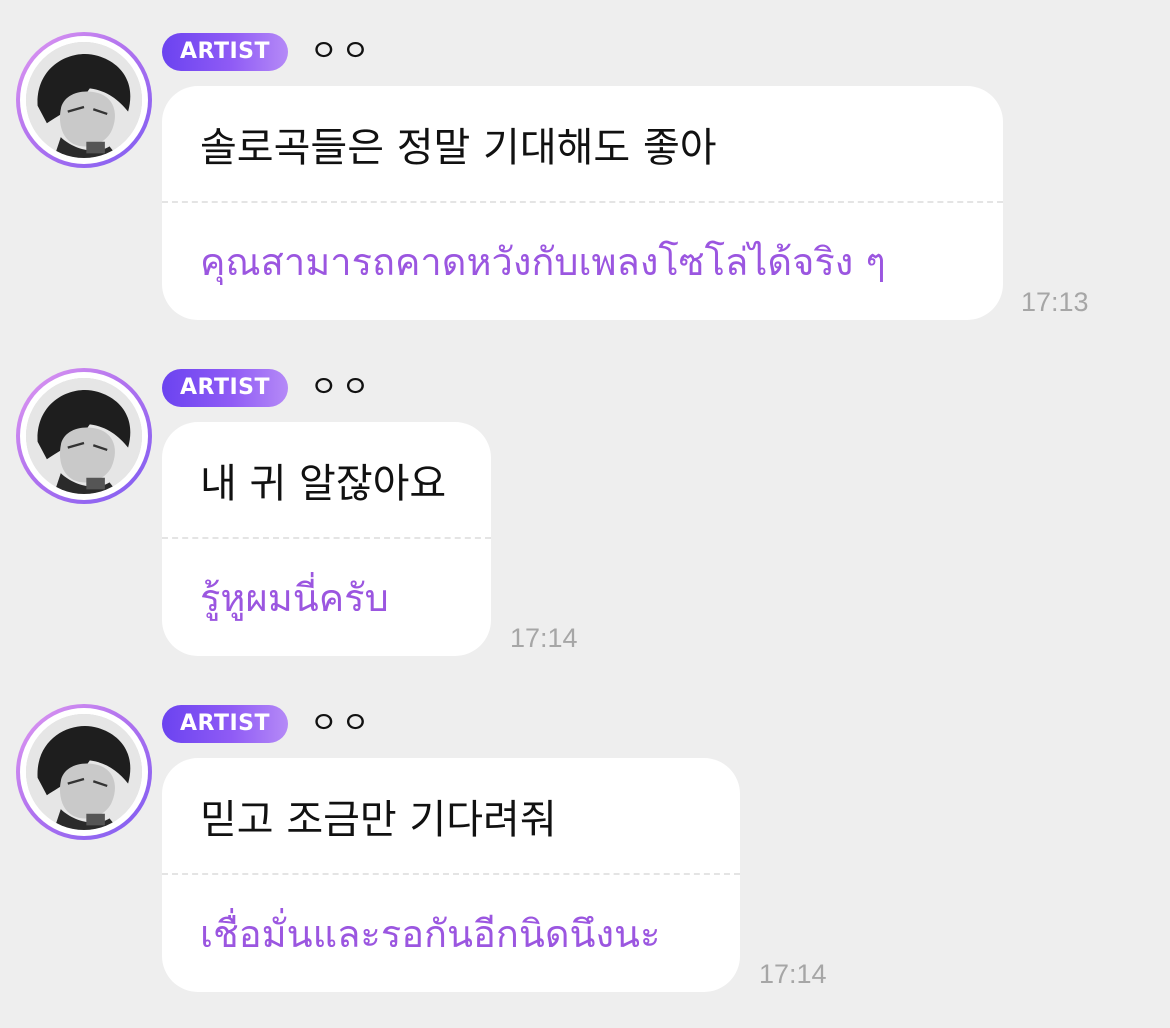 The image size is (1170, 1028). Describe the element at coordinates (430, 934) in the screenshot. I see `translated-text: เชื่อมั่นและรอกันอีกนิดนึงนะ` at that location.